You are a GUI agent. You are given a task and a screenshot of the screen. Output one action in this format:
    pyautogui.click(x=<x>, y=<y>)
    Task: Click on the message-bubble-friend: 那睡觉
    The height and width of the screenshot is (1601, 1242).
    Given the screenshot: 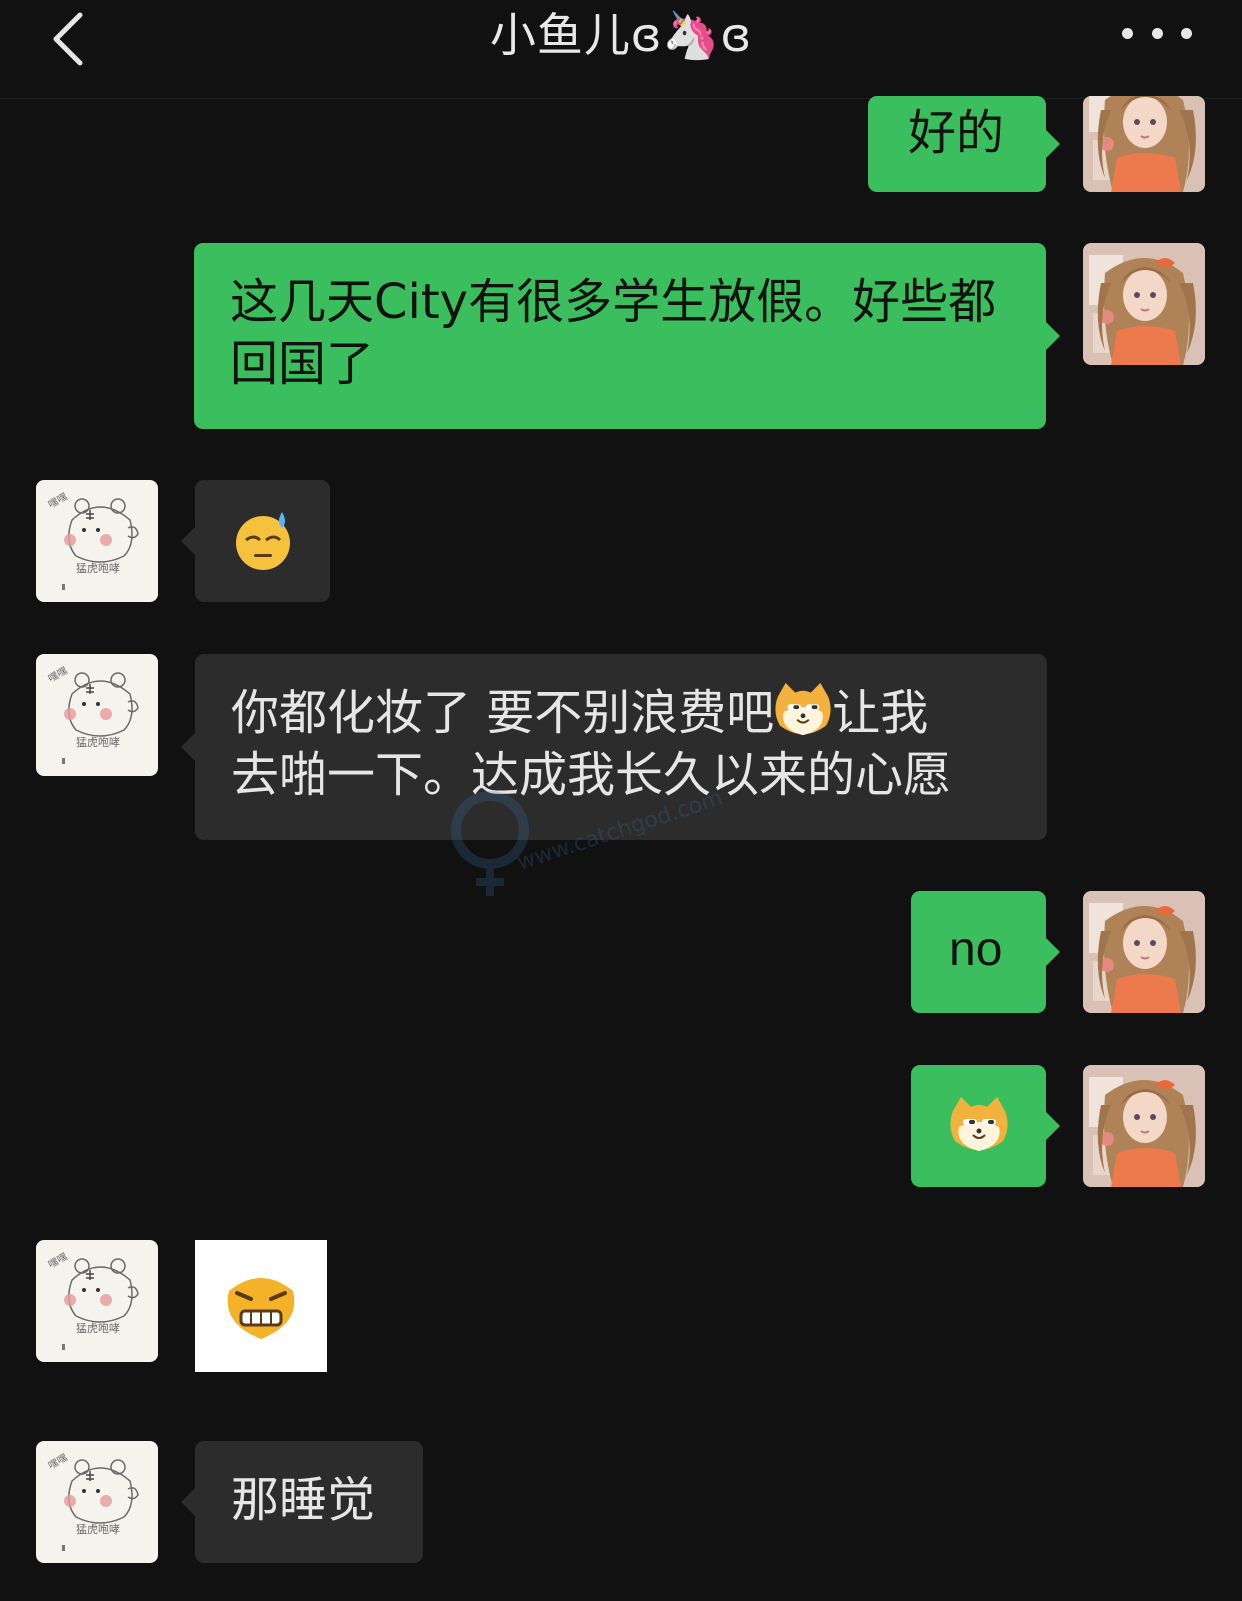 What is the action you would take?
    pyautogui.click(x=302, y=1502)
    